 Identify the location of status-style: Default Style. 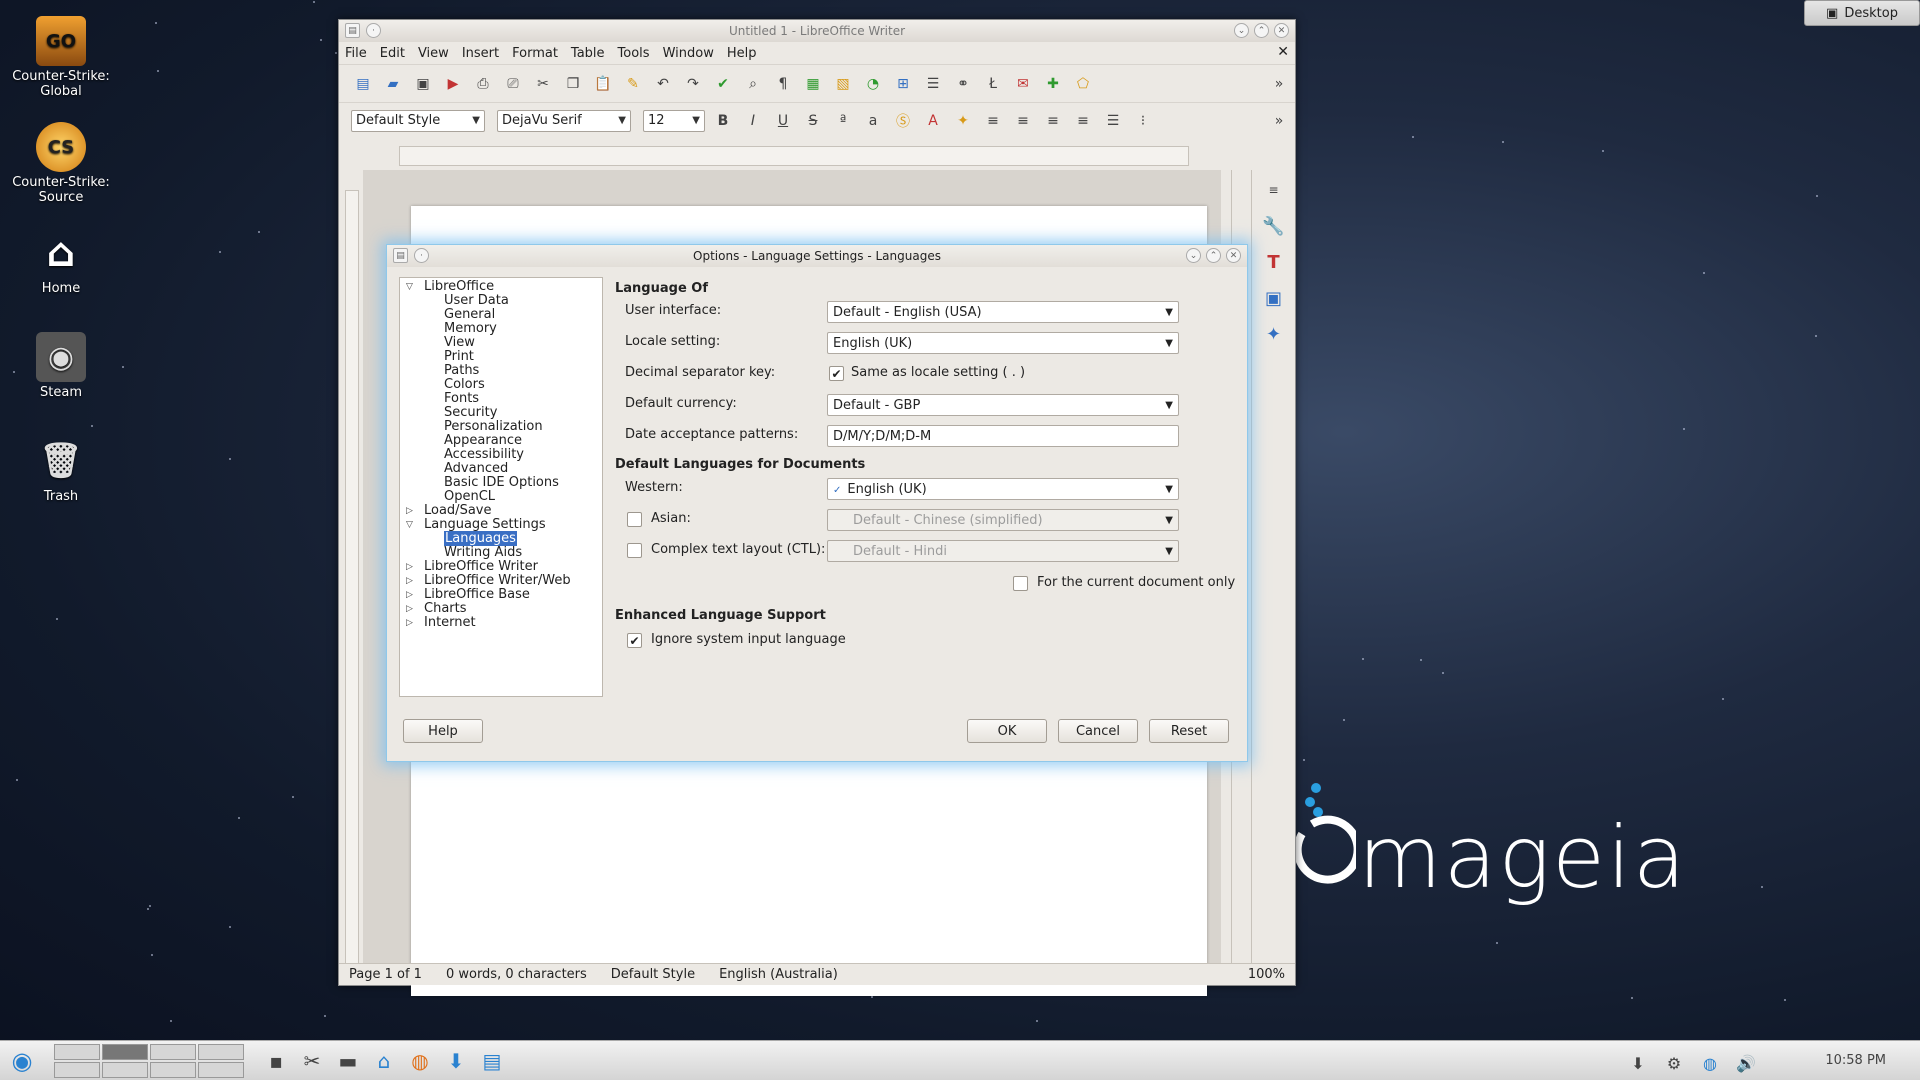
(653, 974).